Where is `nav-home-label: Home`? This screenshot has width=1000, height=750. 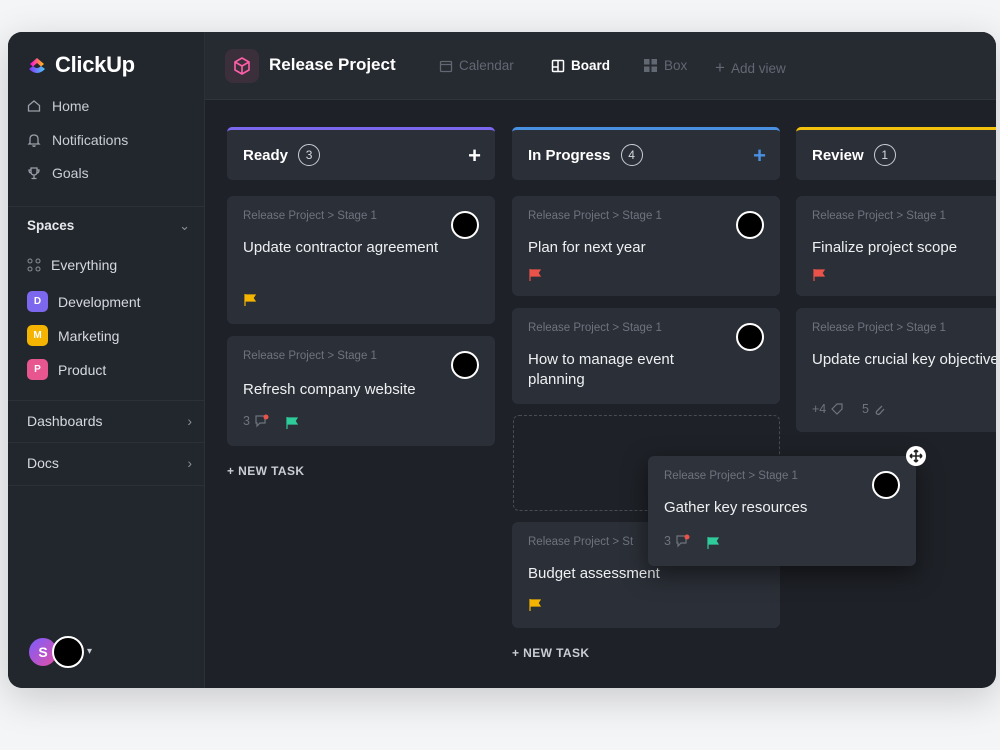 nav-home-label: Home is located at coordinates (71, 106).